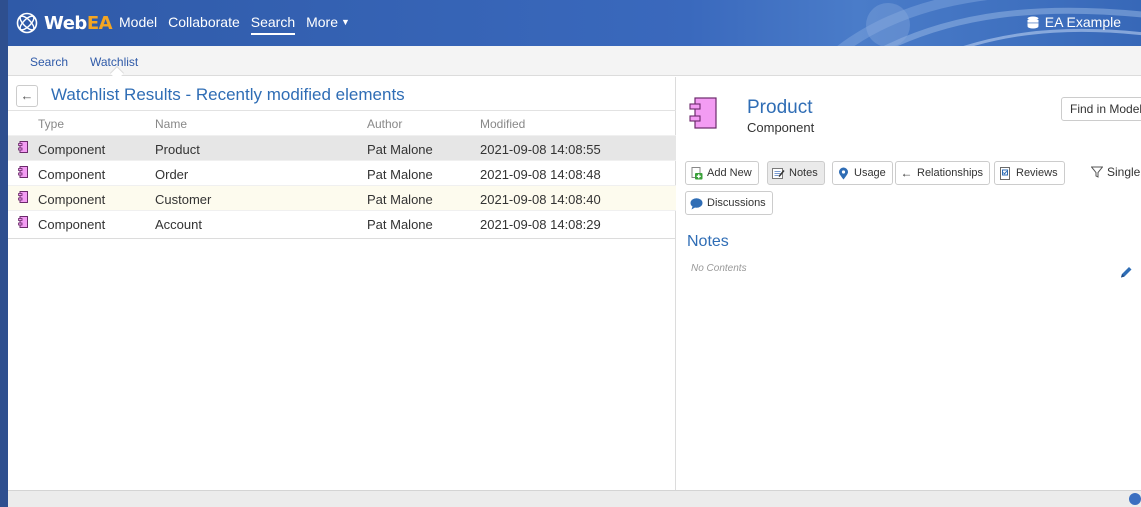 The height and width of the screenshot is (507, 1141). Describe the element at coordinates (1097, 172) in the screenshot. I see `filter-icon` at that location.